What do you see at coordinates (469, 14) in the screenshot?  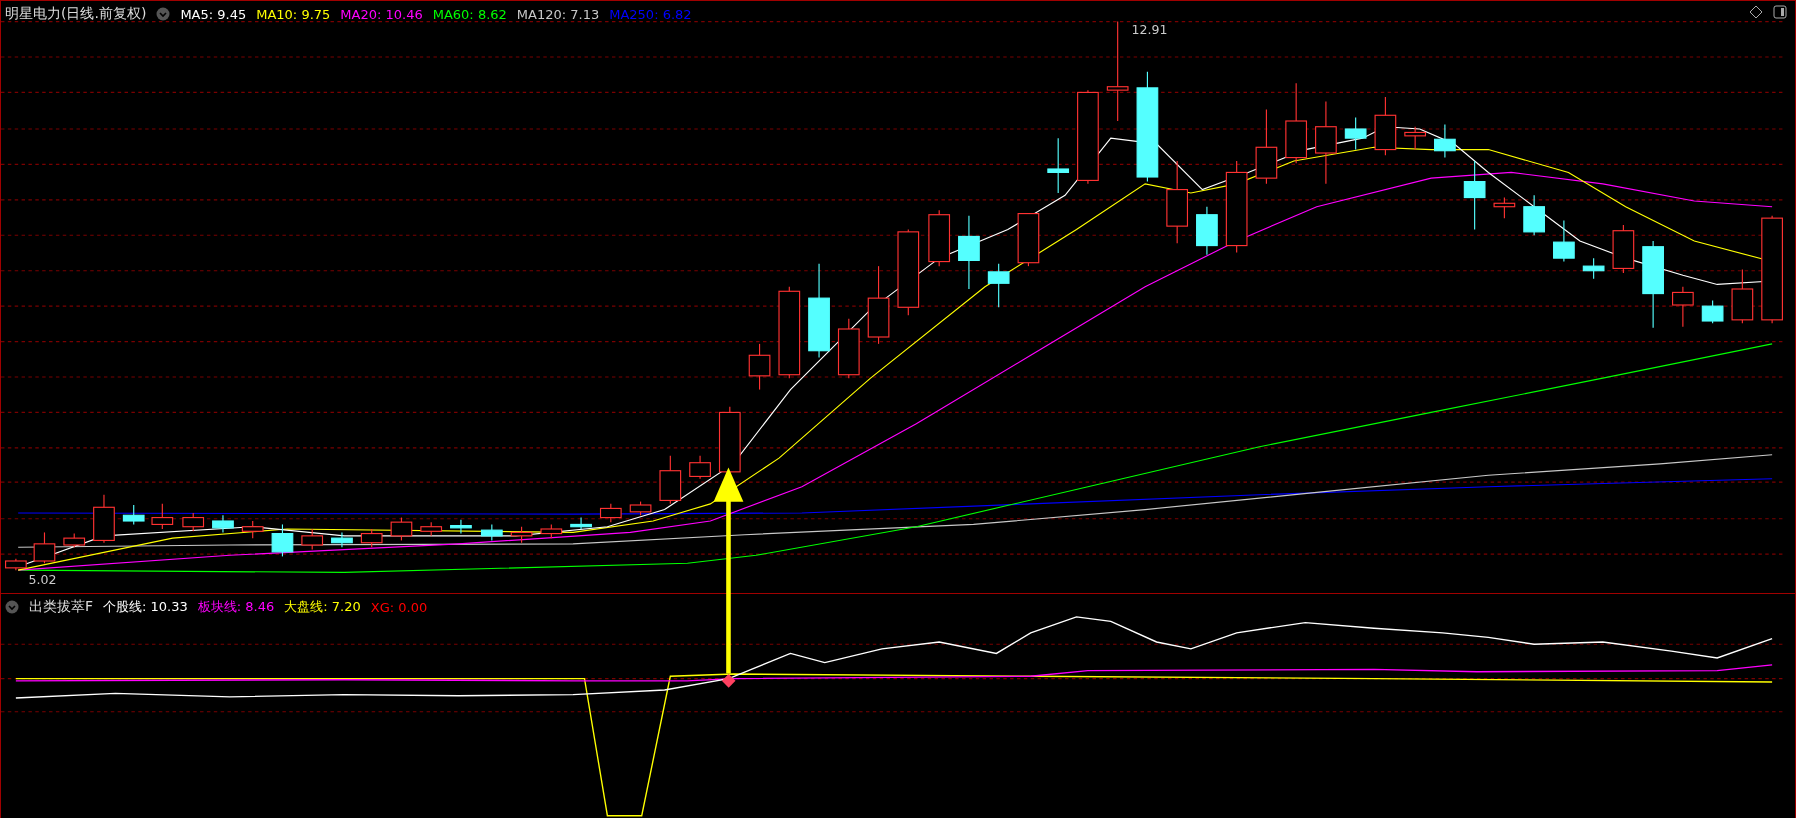 I see `indicator-value: MA60: 8.62` at bounding box center [469, 14].